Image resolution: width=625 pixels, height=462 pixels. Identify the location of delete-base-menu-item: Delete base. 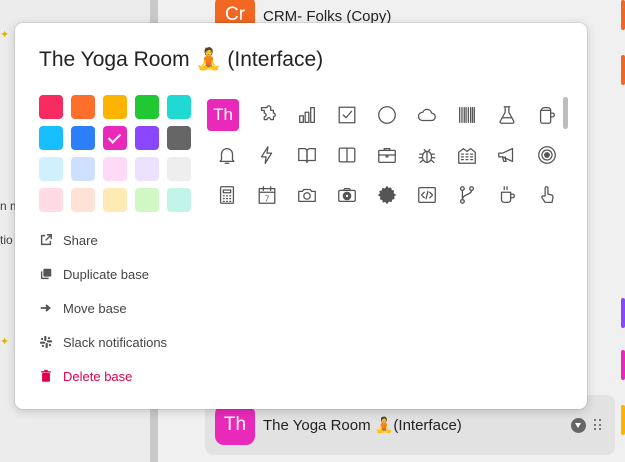
(103, 376).